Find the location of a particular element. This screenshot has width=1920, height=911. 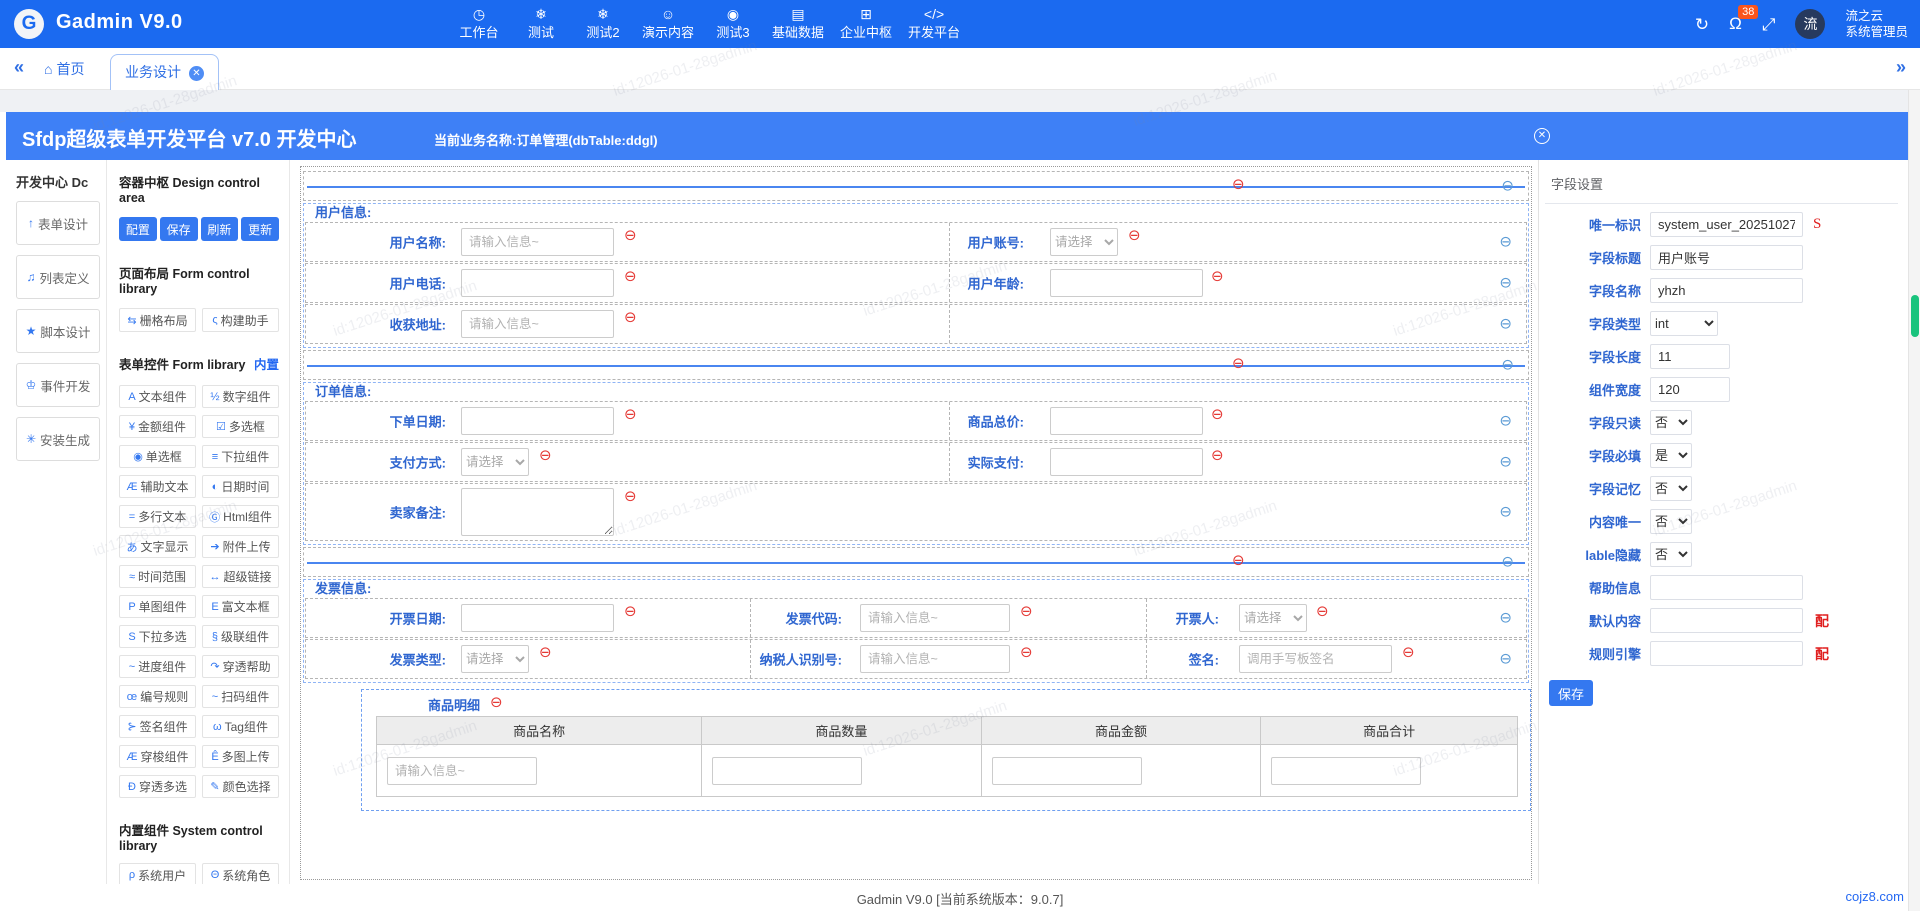

component-text: A 文本组件 is located at coordinates (157, 396).